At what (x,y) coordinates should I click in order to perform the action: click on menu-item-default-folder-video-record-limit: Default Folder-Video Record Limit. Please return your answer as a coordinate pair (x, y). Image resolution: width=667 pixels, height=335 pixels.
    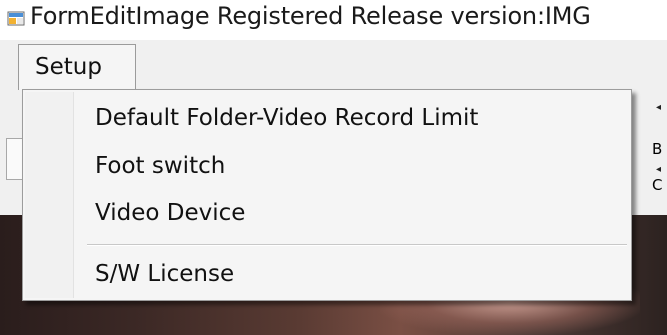
    Looking at the image, I should click on (286, 118).